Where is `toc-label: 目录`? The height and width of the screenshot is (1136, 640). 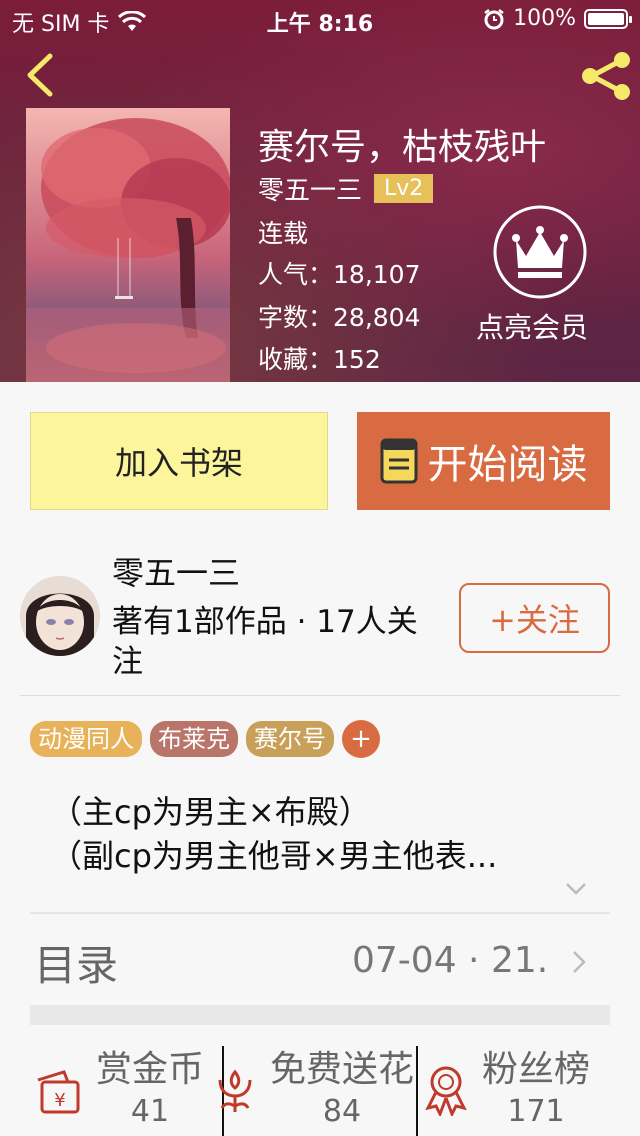 toc-label: 目录 is located at coordinates (76, 962).